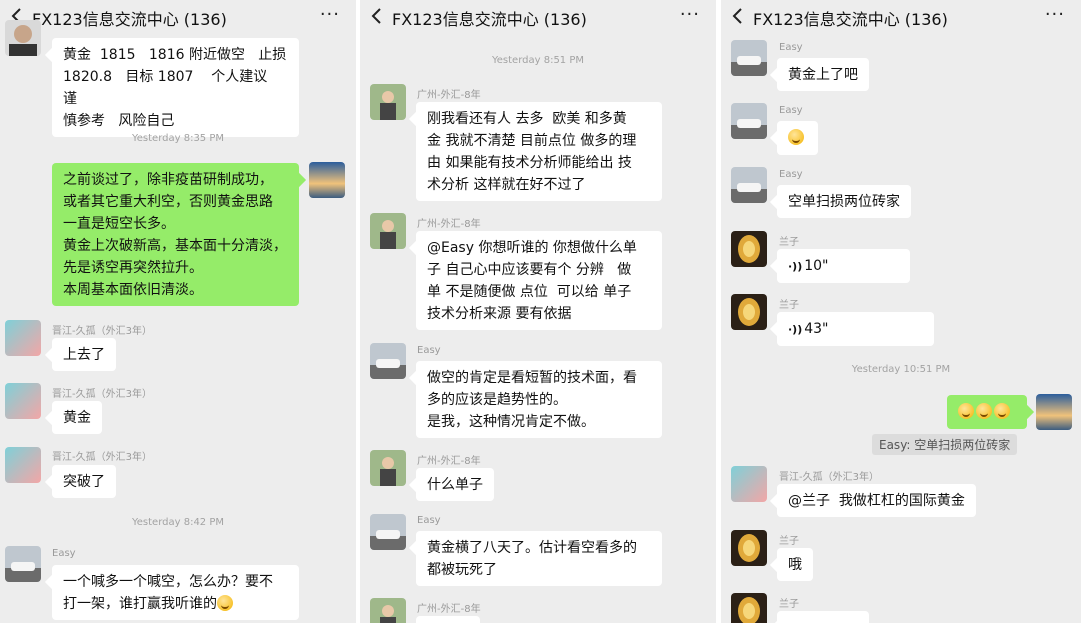 This screenshot has width=1081, height=623. I want to click on message-bubble: 一个喊多一个喊空，怎么办？要不 打一架，谁打赢我听谁的, so click(175, 592).